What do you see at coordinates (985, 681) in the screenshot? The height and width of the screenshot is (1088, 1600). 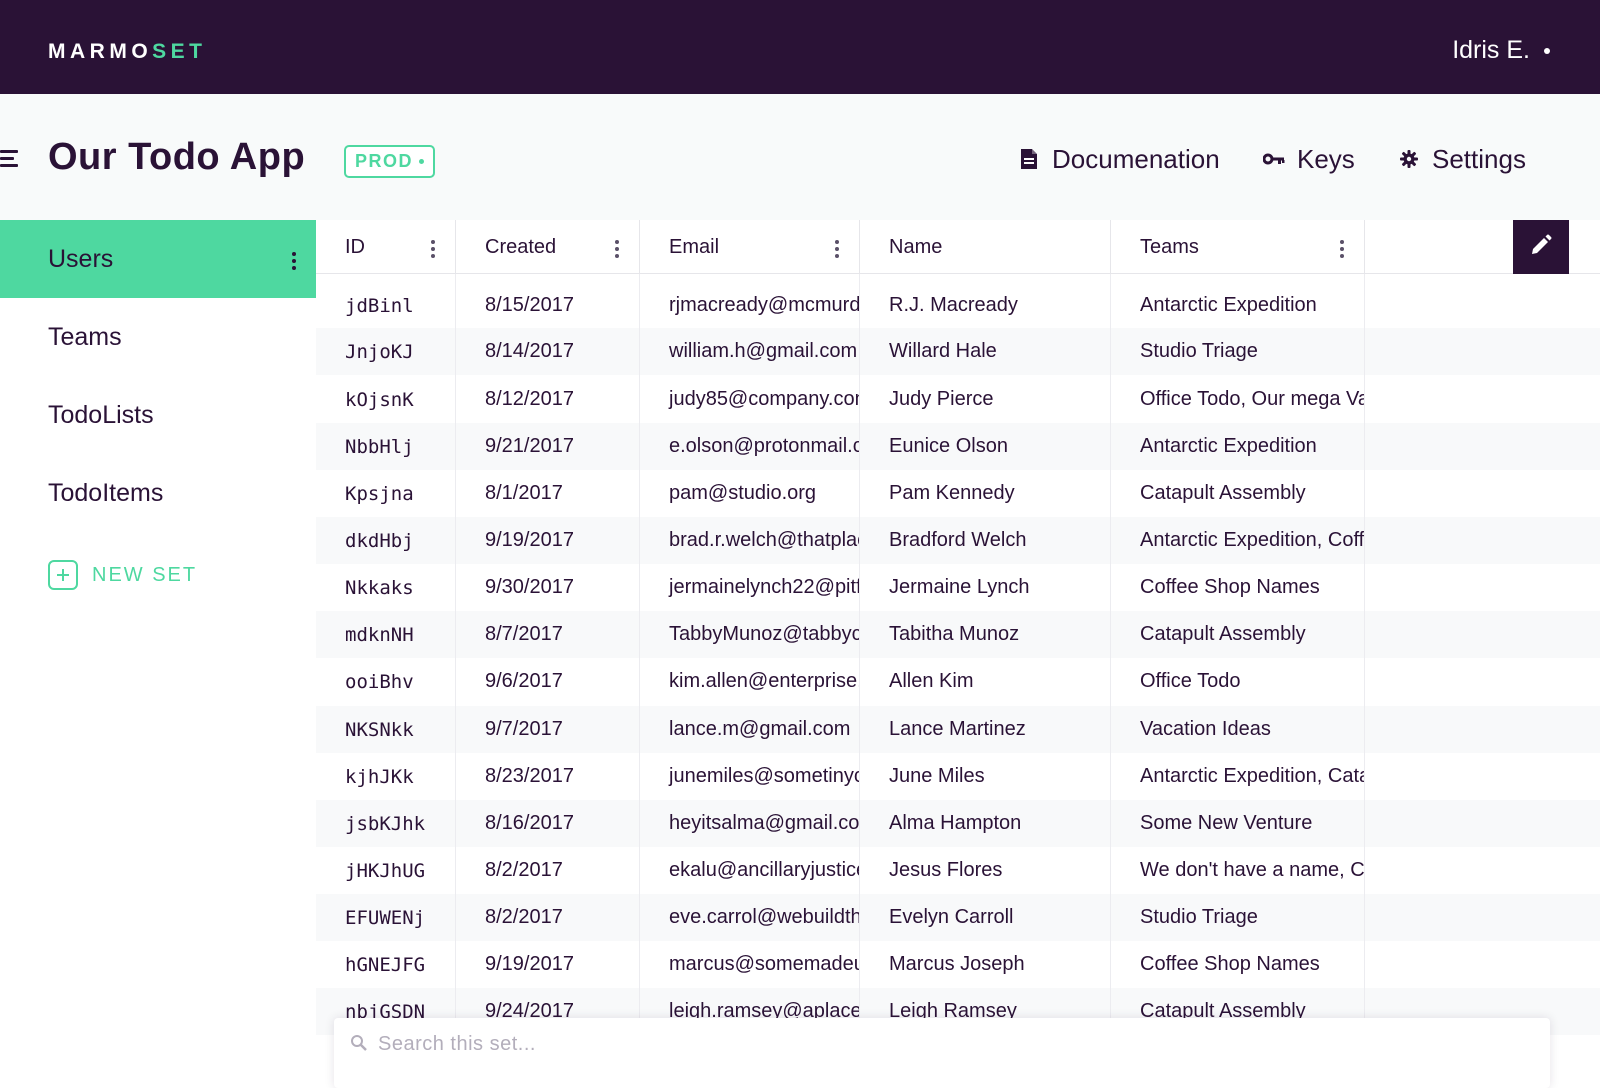 I see `table-cell-name: Allen Kim` at bounding box center [985, 681].